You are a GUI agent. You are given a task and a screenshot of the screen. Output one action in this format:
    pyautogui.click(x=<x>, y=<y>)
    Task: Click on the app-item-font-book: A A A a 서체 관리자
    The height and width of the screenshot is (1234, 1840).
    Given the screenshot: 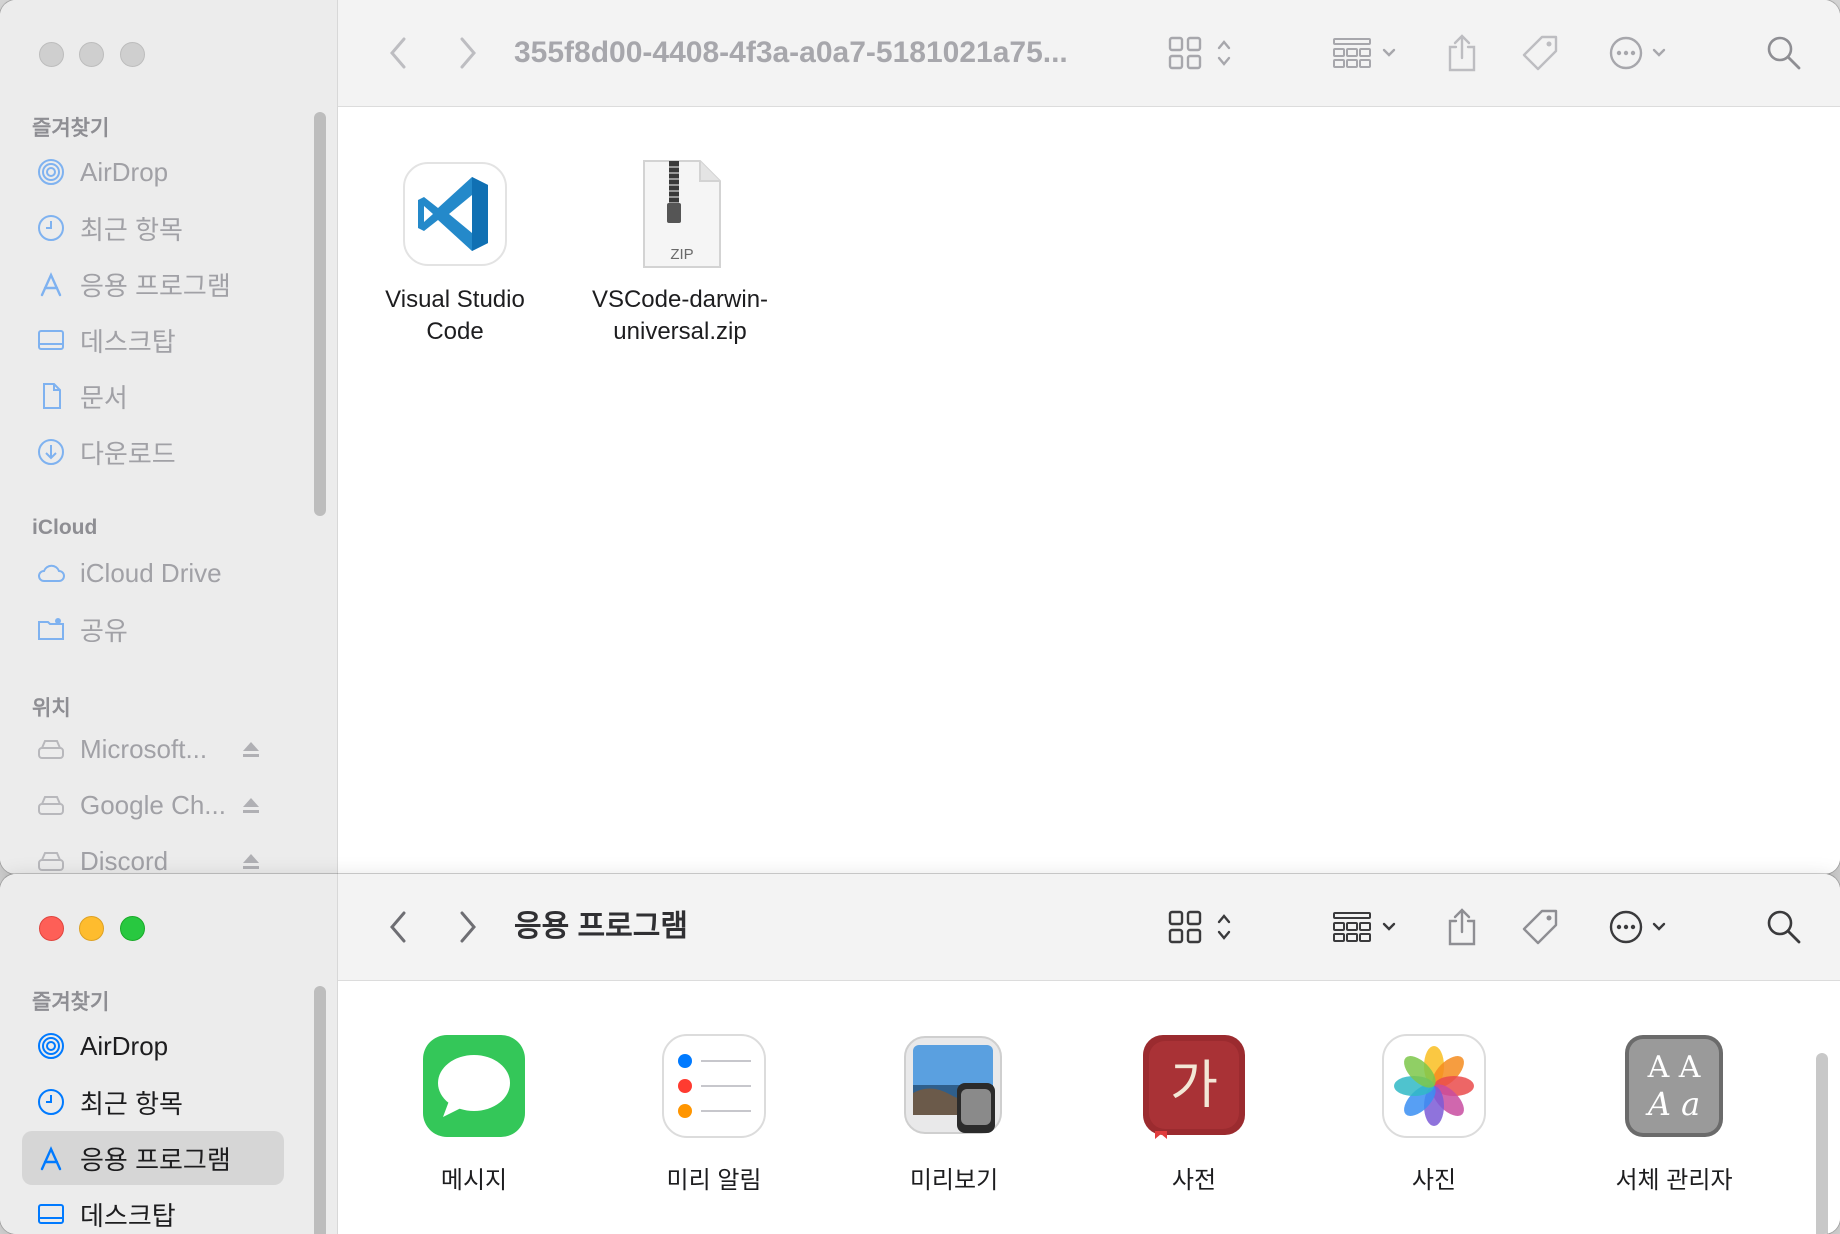 What is the action you would take?
    pyautogui.click(x=1674, y=1114)
    